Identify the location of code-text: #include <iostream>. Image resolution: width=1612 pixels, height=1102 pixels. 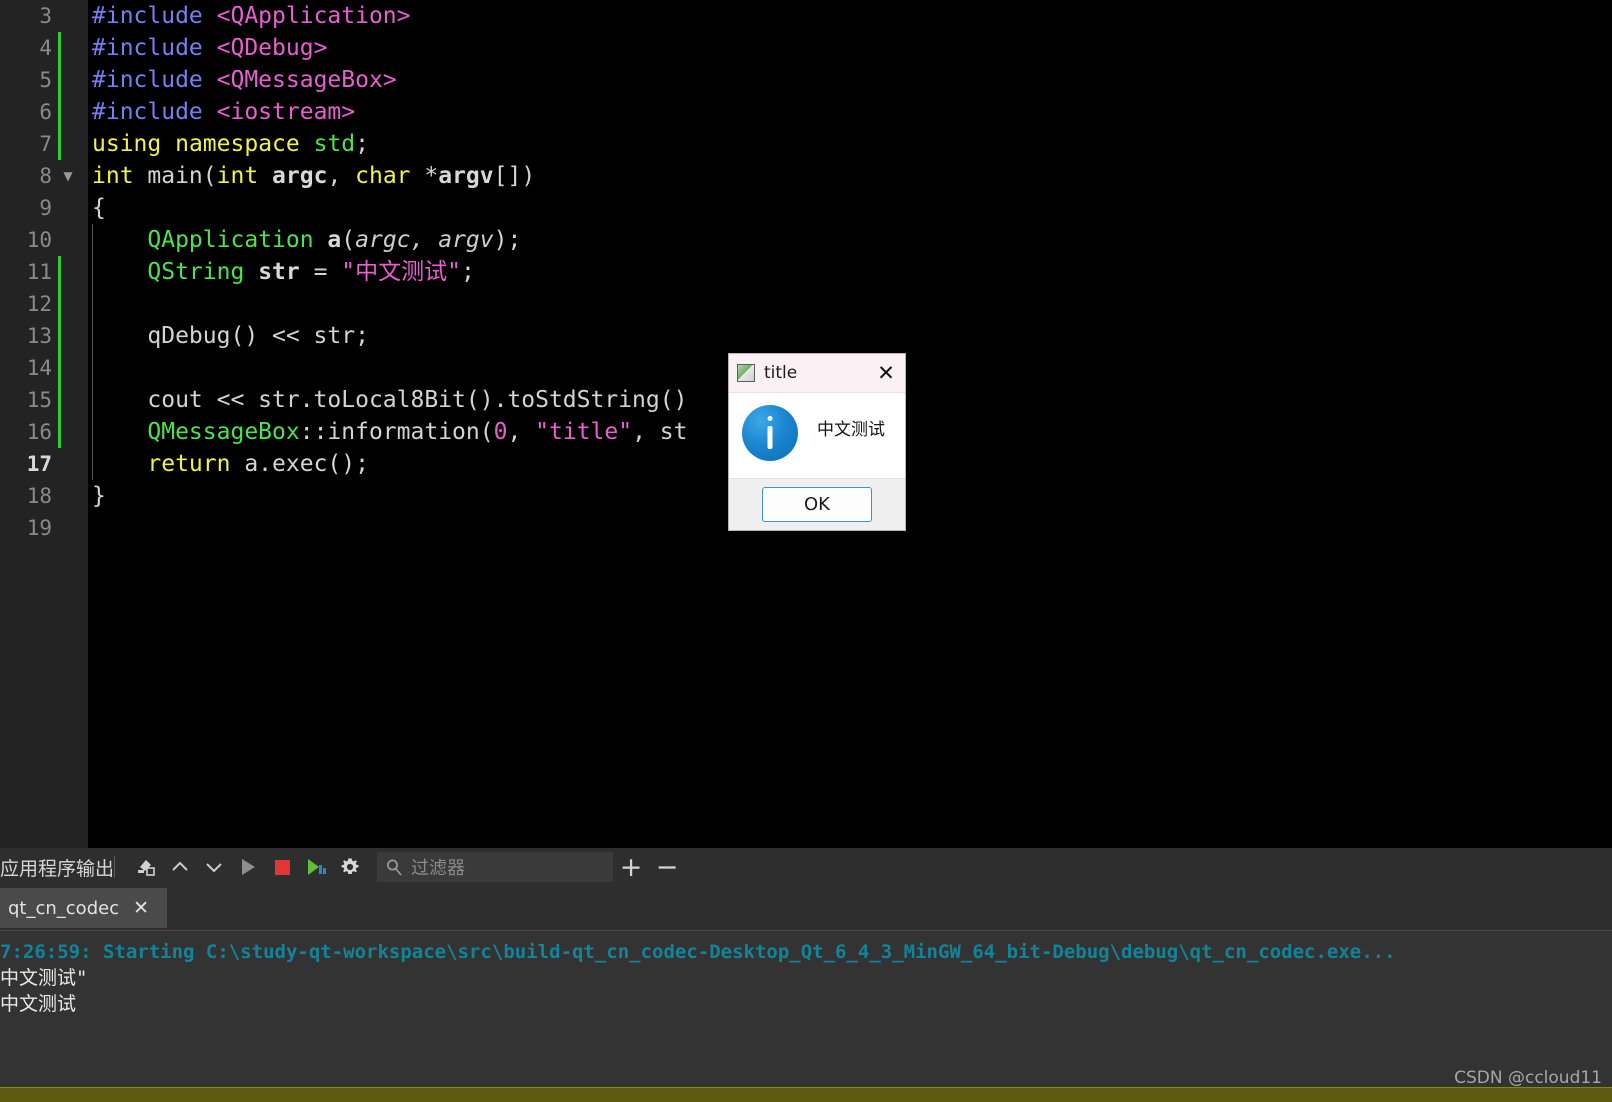
(224, 112).